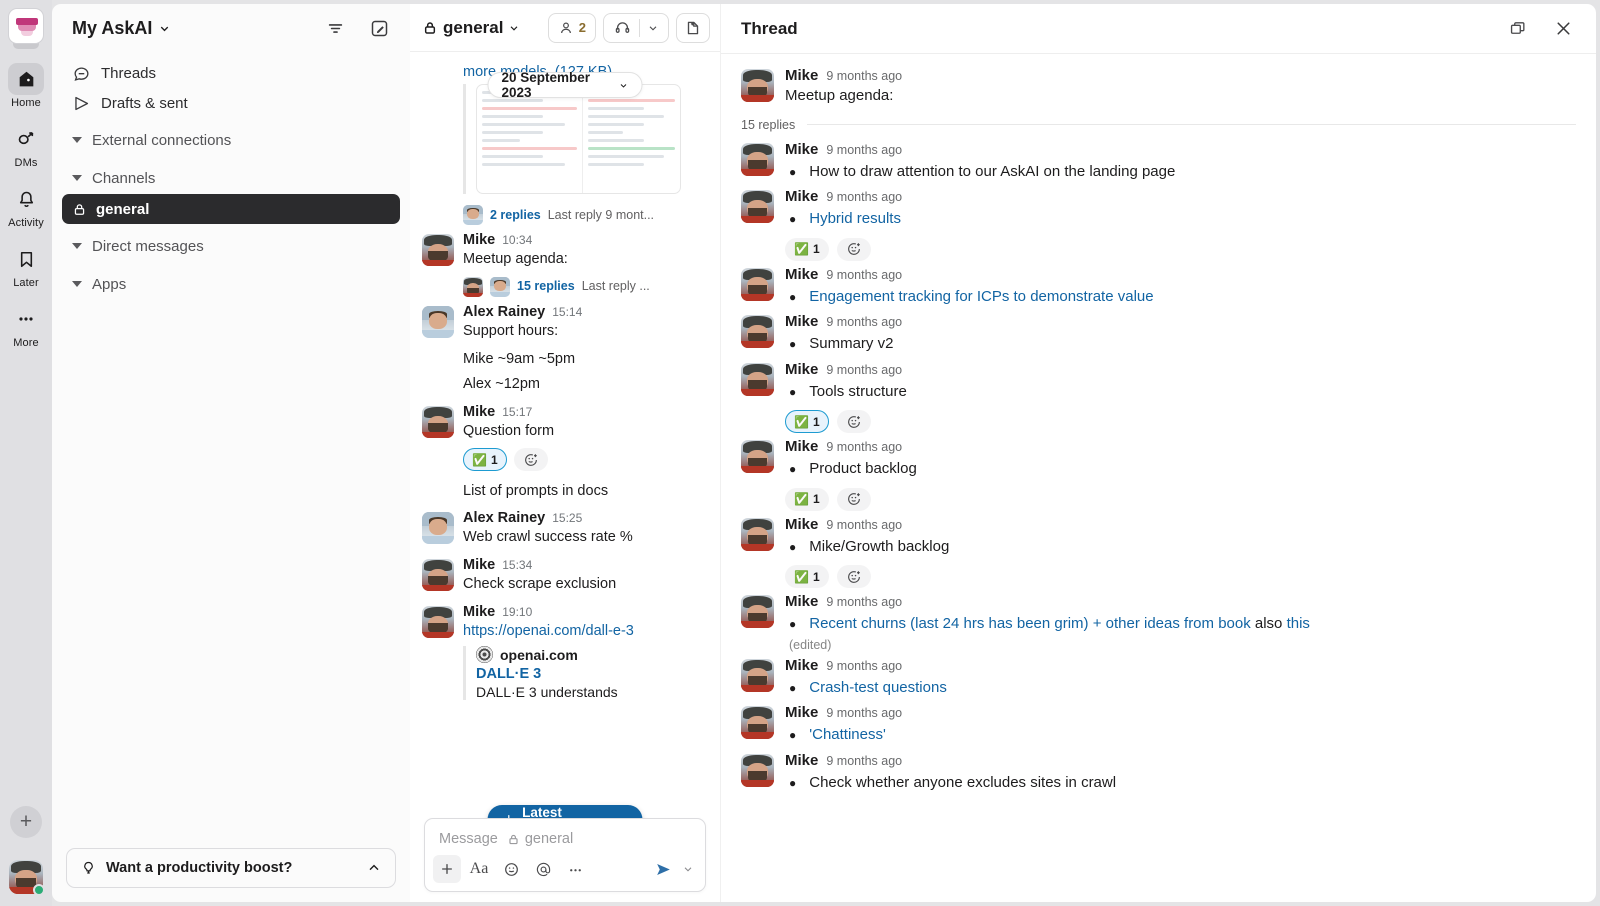 The image size is (1600, 906). I want to click on thread-reply: Mike 9 months ago ● Product backlog ✅ 1, so click(1158, 472).